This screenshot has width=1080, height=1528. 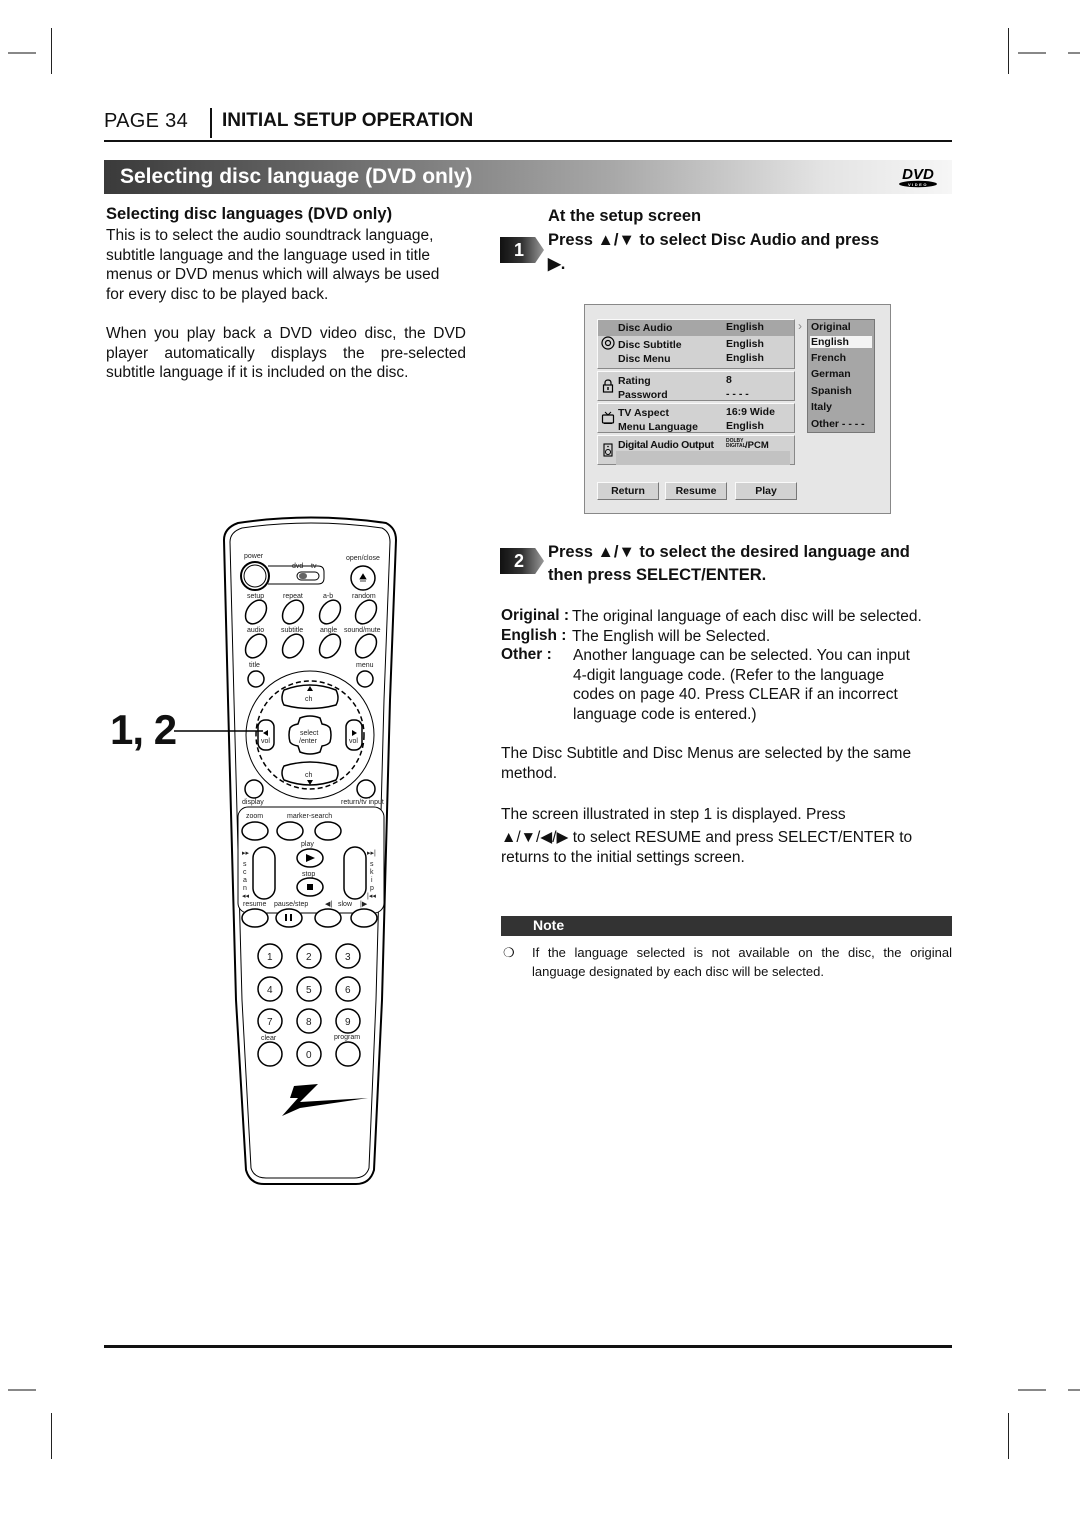 What do you see at coordinates (364, 918) in the screenshot?
I see `slow-forward-button` at bounding box center [364, 918].